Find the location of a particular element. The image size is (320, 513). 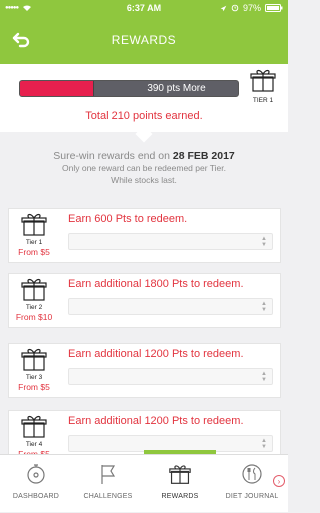

stock-note: While stocks last. is located at coordinates (144, 180).